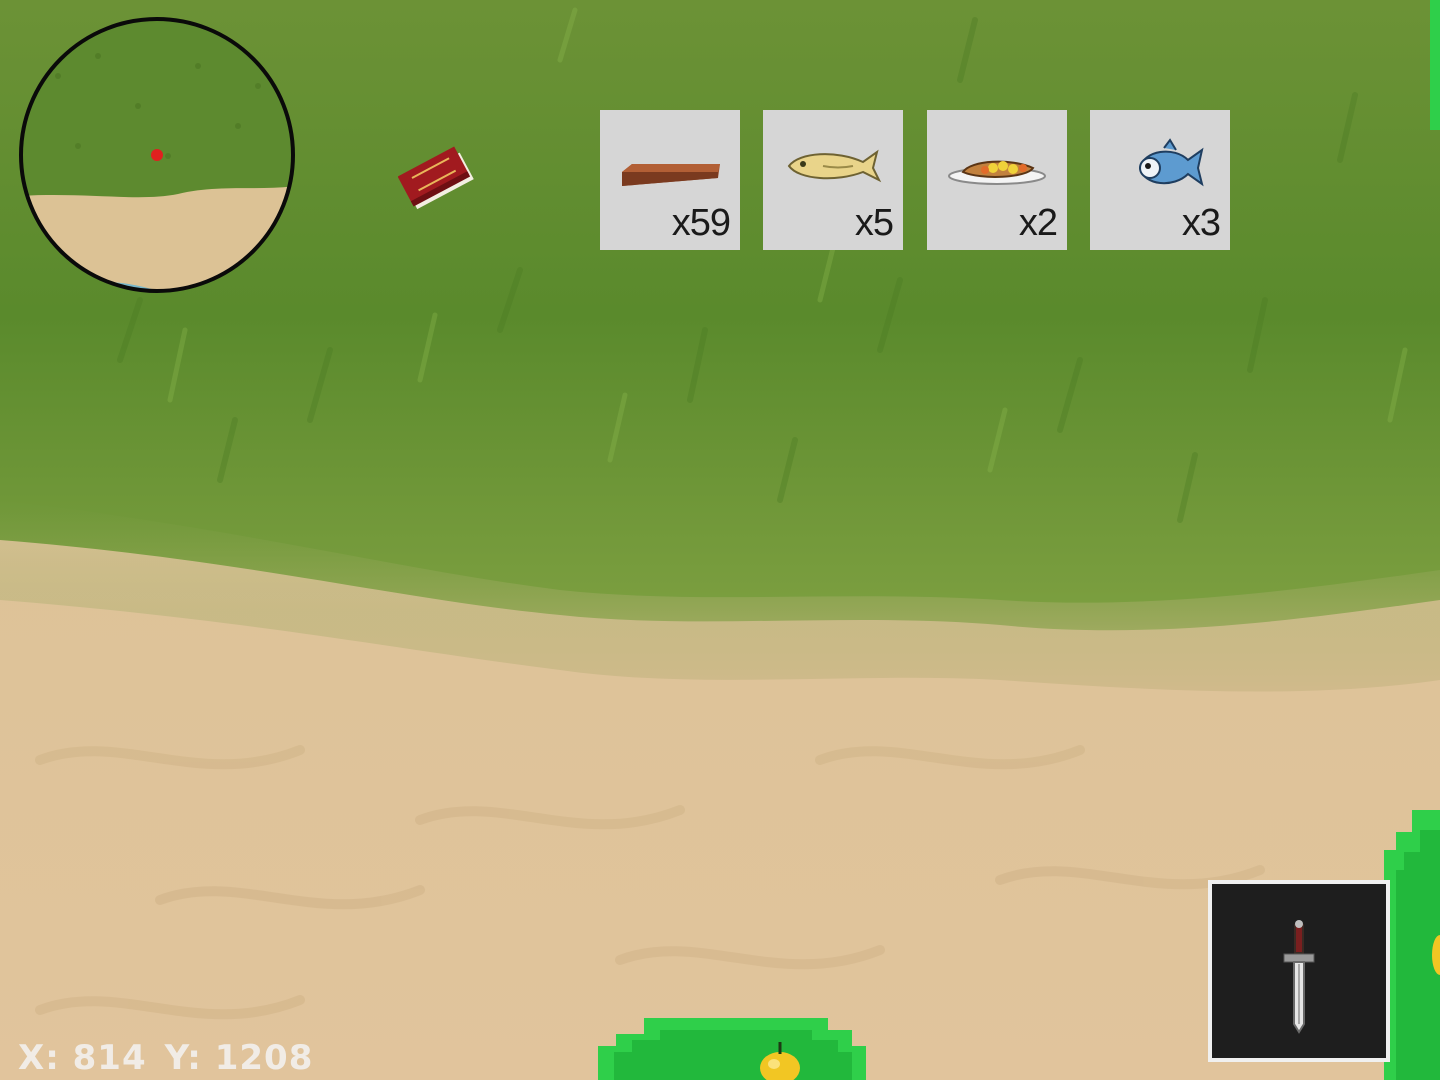 This screenshot has height=1080, width=1440. I want to click on inventory-slot-quantity: x2, so click(1038, 223).